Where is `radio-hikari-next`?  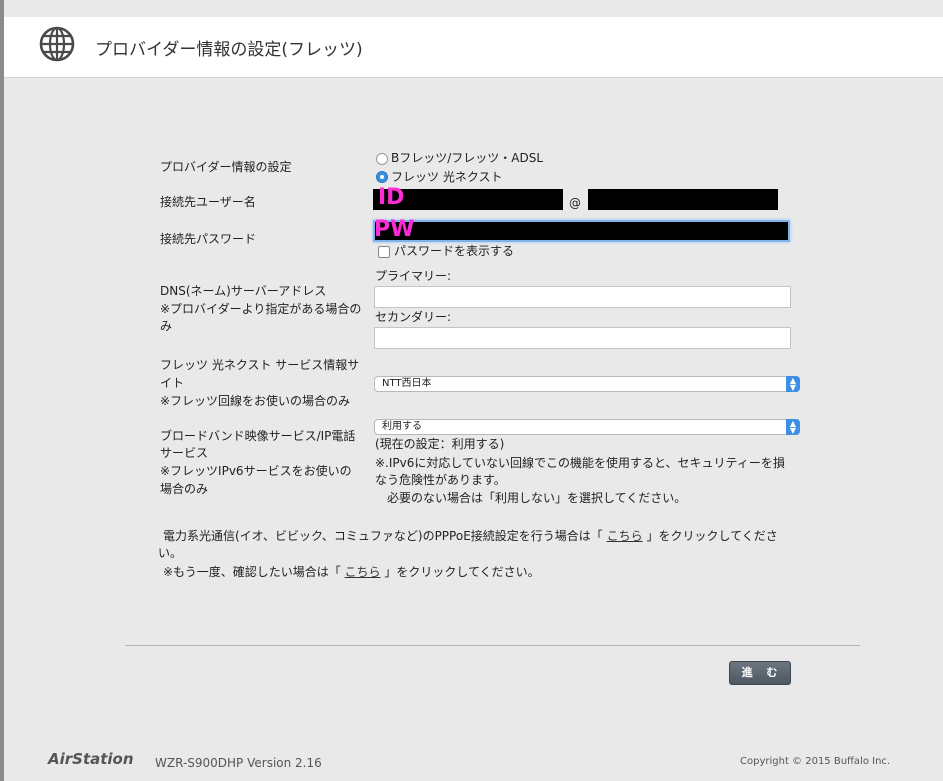 radio-hikari-next is located at coordinates (382, 177).